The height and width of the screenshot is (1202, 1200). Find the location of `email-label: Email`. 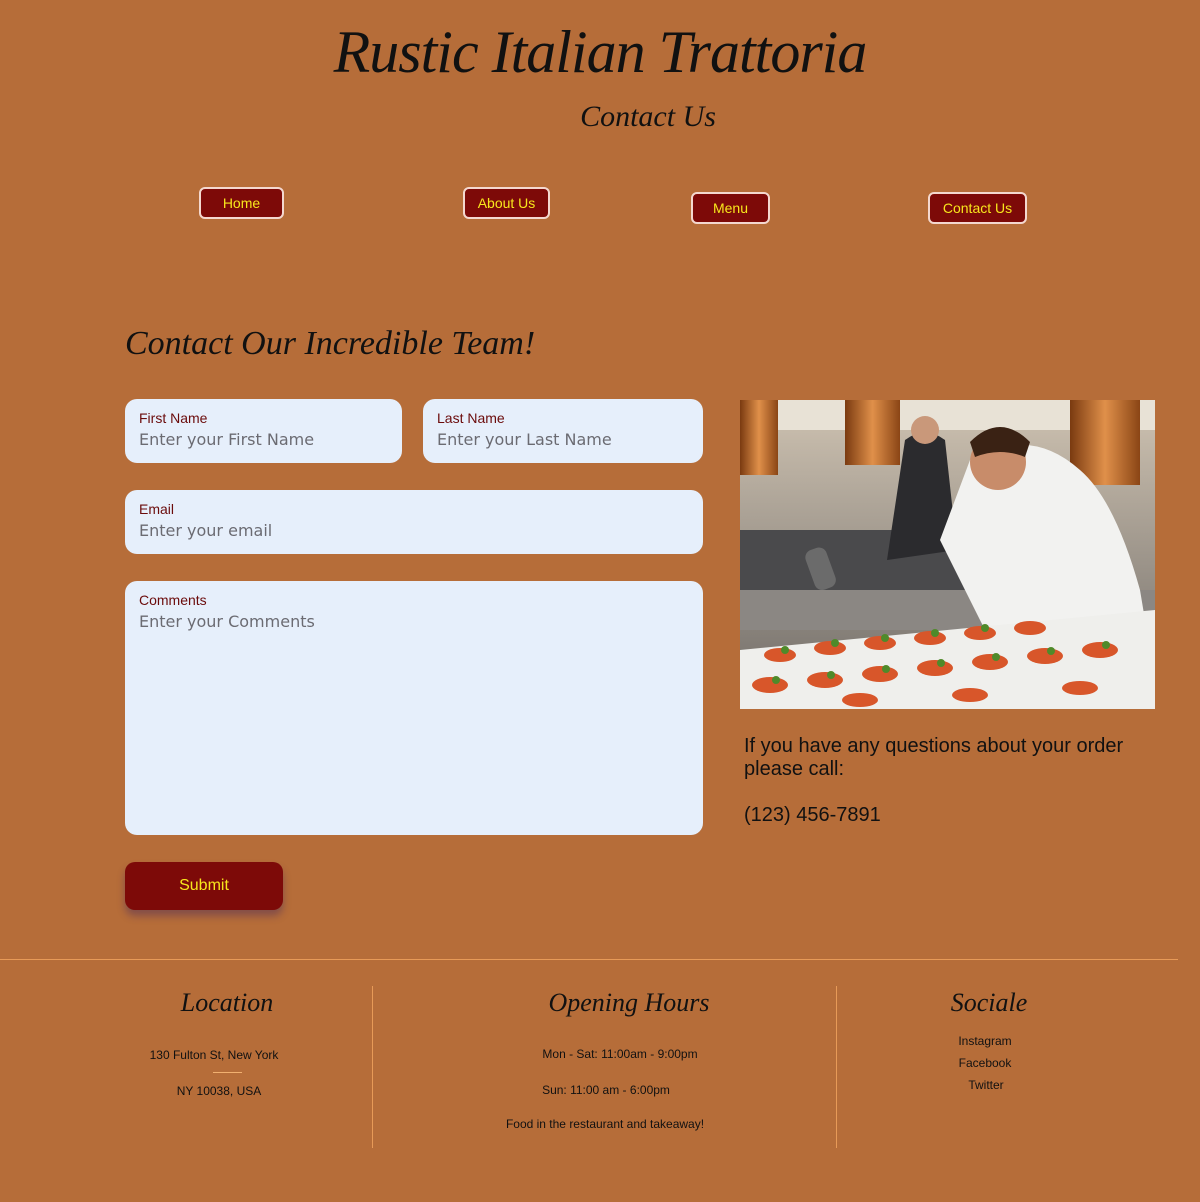

email-label: Email is located at coordinates (157, 509).